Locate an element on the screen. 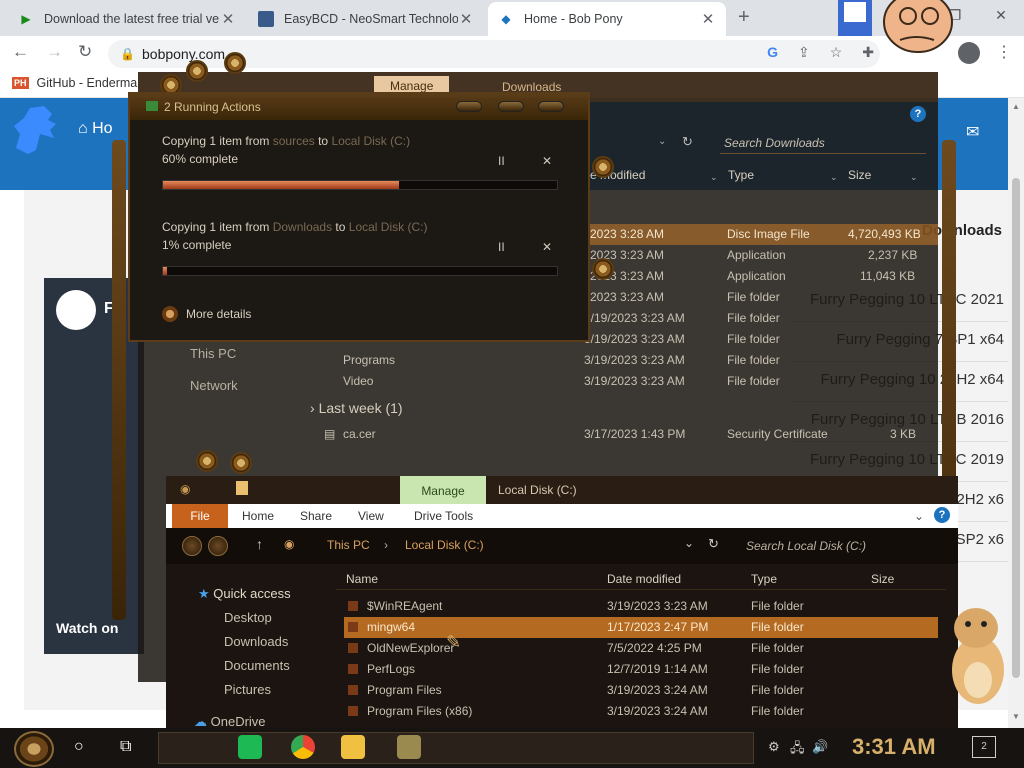 This screenshot has width=1024, height=768. nav-documents: Documents is located at coordinates (257, 665).